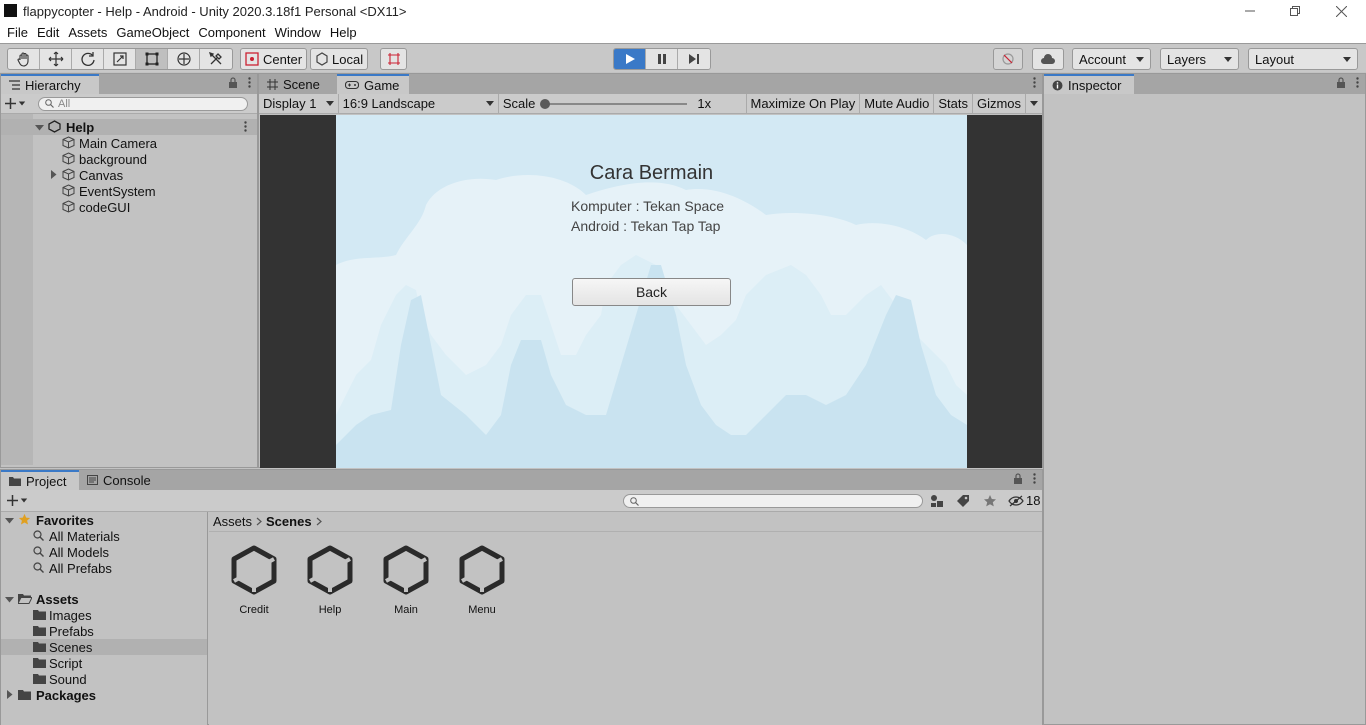 This screenshot has height=725, width=1366. I want to click on scene-asset-help: Help, so click(330, 580).